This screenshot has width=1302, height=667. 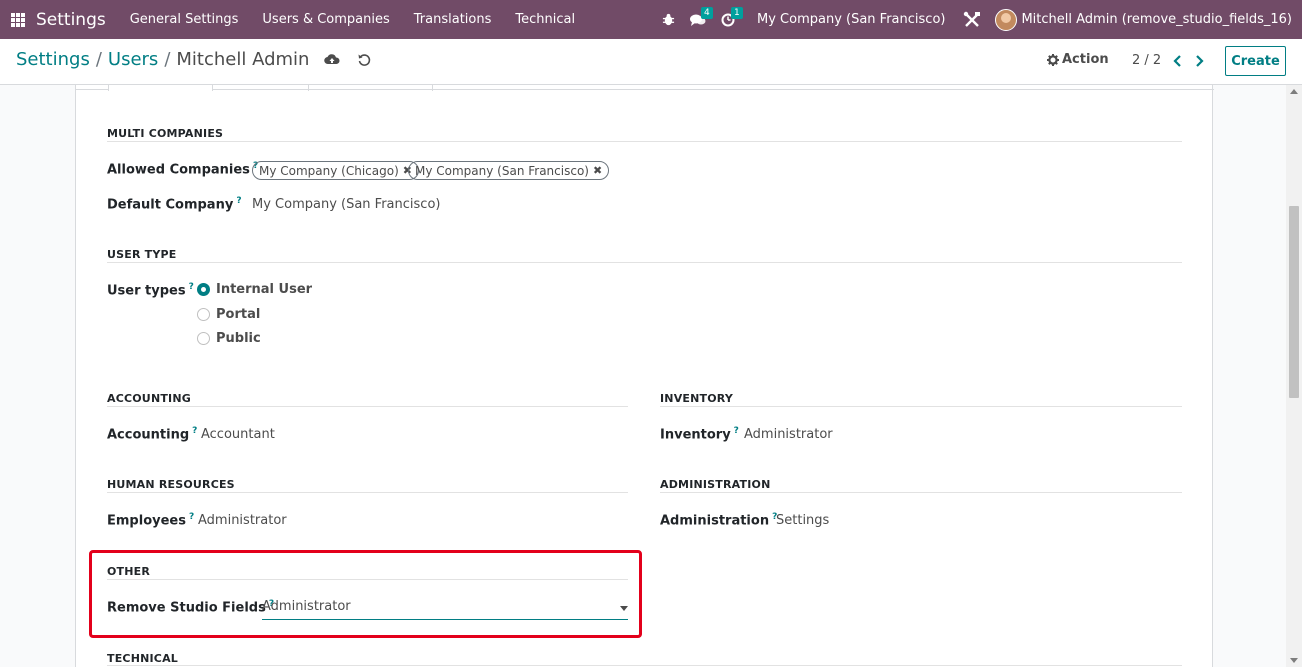 What do you see at coordinates (149, 398) in the screenshot?
I see `section-accounting: ACCOUNTING` at bounding box center [149, 398].